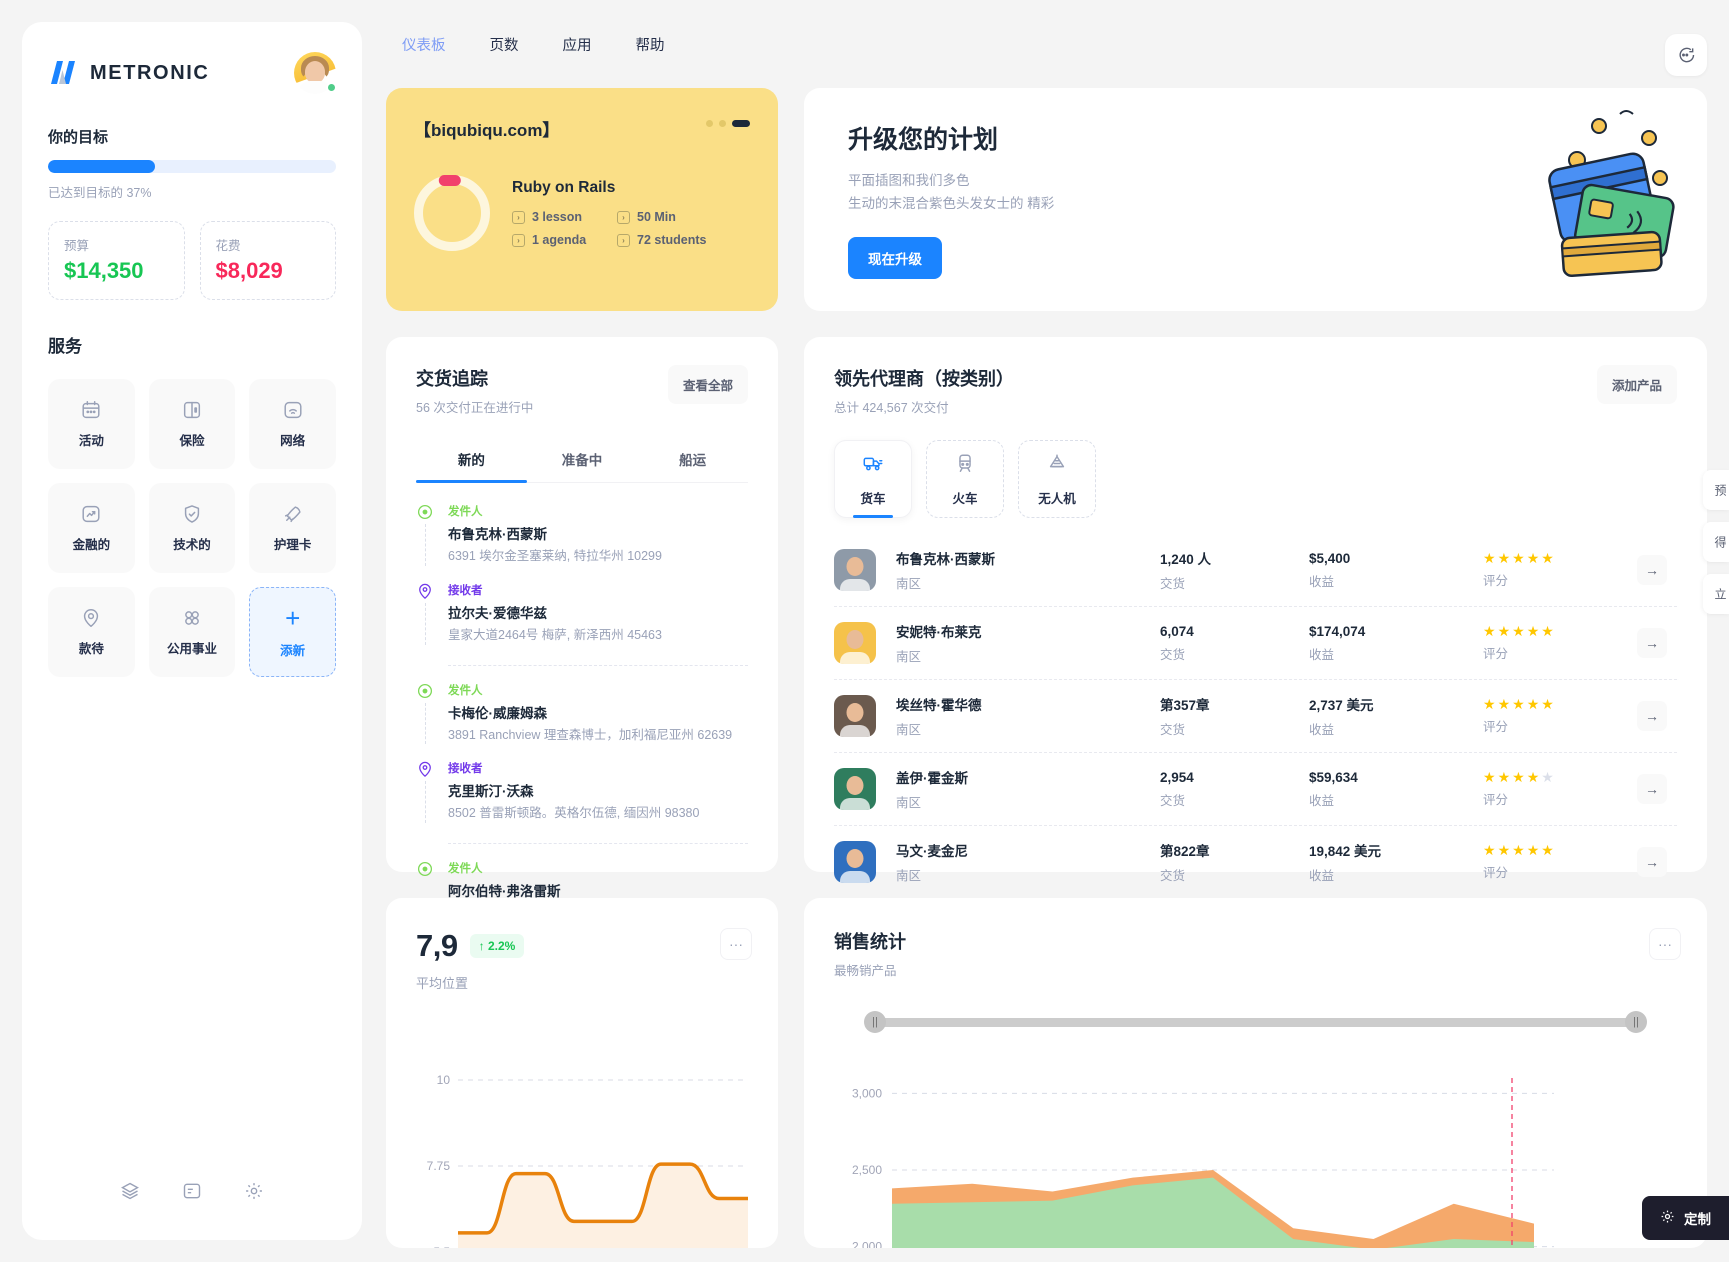  Describe the element at coordinates (292, 632) in the screenshot. I see `service-tile-9: + 添新` at that location.